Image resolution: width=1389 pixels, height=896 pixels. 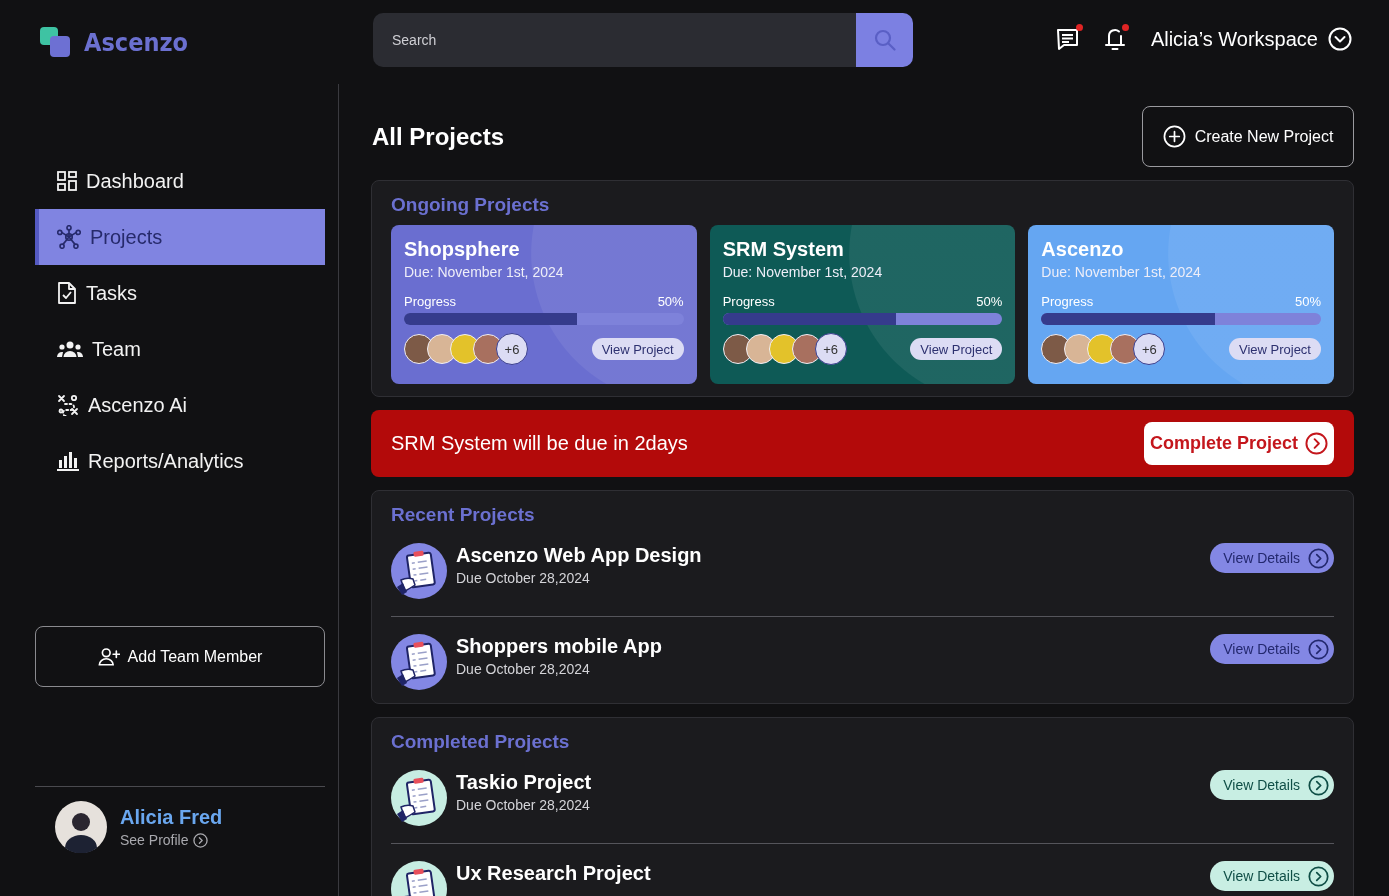 I want to click on alert-message: SRM System will be due in 2days, so click(x=539, y=443).